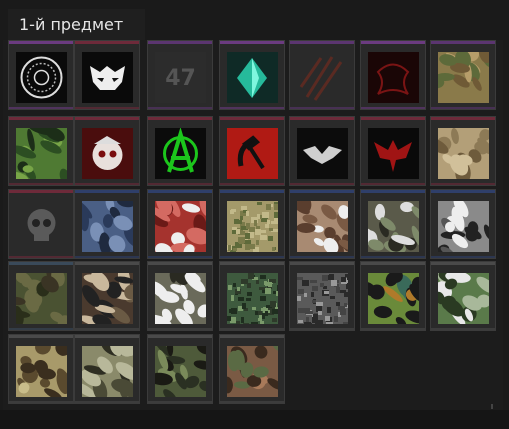  What do you see at coordinates (463, 296) in the screenshot?
I see `item-slot-forest-camo` at bounding box center [463, 296].